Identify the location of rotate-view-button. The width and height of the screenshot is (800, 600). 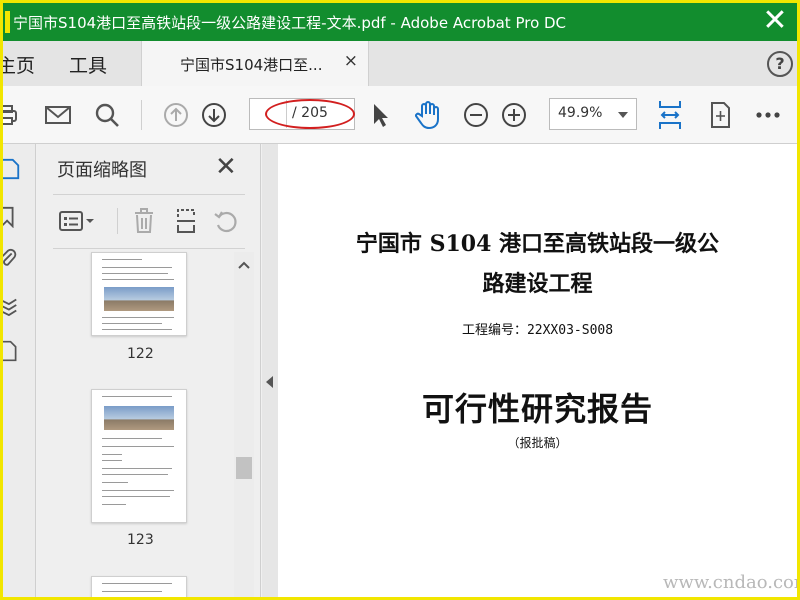
(720, 115).